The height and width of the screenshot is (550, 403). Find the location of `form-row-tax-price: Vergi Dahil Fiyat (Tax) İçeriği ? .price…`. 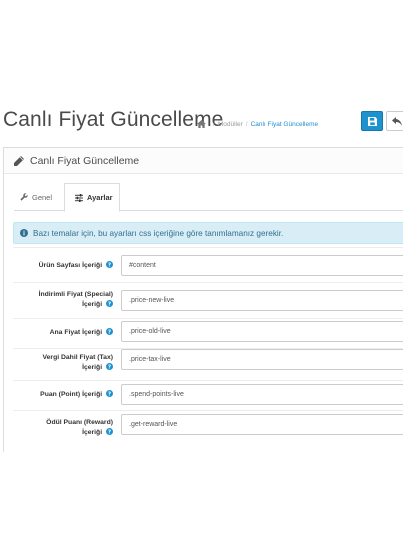

form-row-tax-price: Vergi Dahil Fiyat (Tax) İçeriği ? .price… is located at coordinates (208, 364).